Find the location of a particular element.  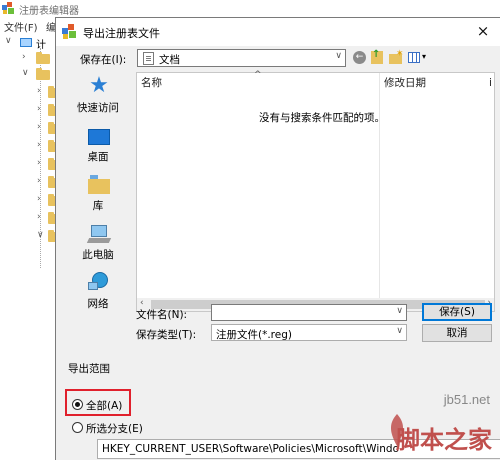

regedit-menubar: 文件(F) 编 is located at coordinates (30, 26).